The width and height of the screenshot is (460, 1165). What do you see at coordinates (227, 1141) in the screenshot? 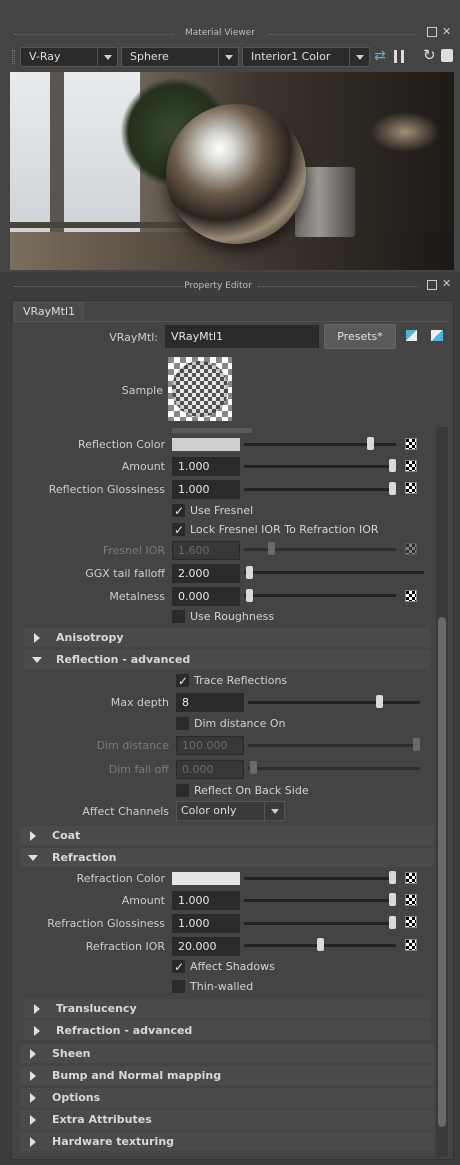
I see `section-hardware-texturing: Hardware texturing` at bounding box center [227, 1141].